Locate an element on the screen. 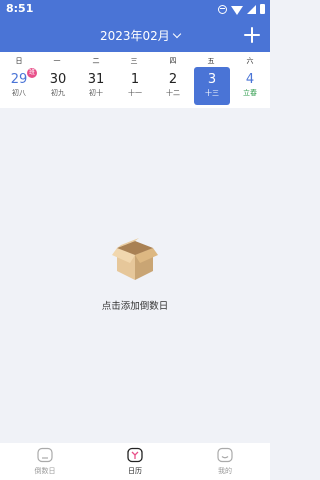 Image resolution: width=320 pixels, height=480 pixels. day-cell-selected: 3 十三 is located at coordinates (212, 86).